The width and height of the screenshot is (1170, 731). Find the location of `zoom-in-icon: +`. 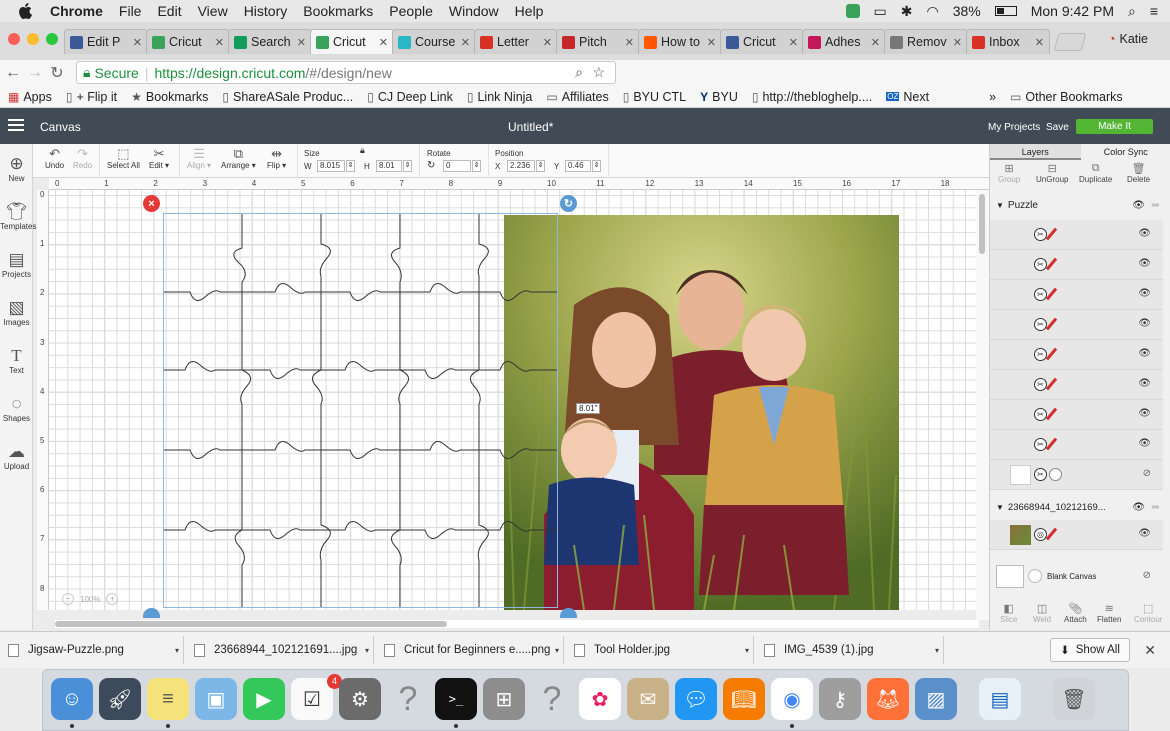

zoom-in-icon: + is located at coordinates (112, 599).